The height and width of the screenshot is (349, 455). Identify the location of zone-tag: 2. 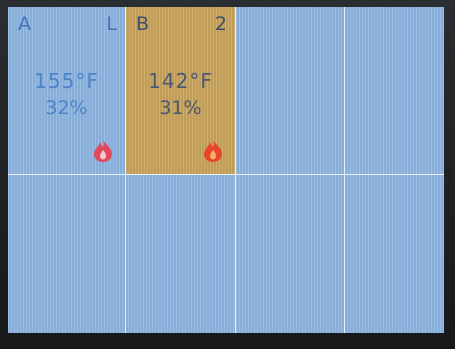
(220, 24).